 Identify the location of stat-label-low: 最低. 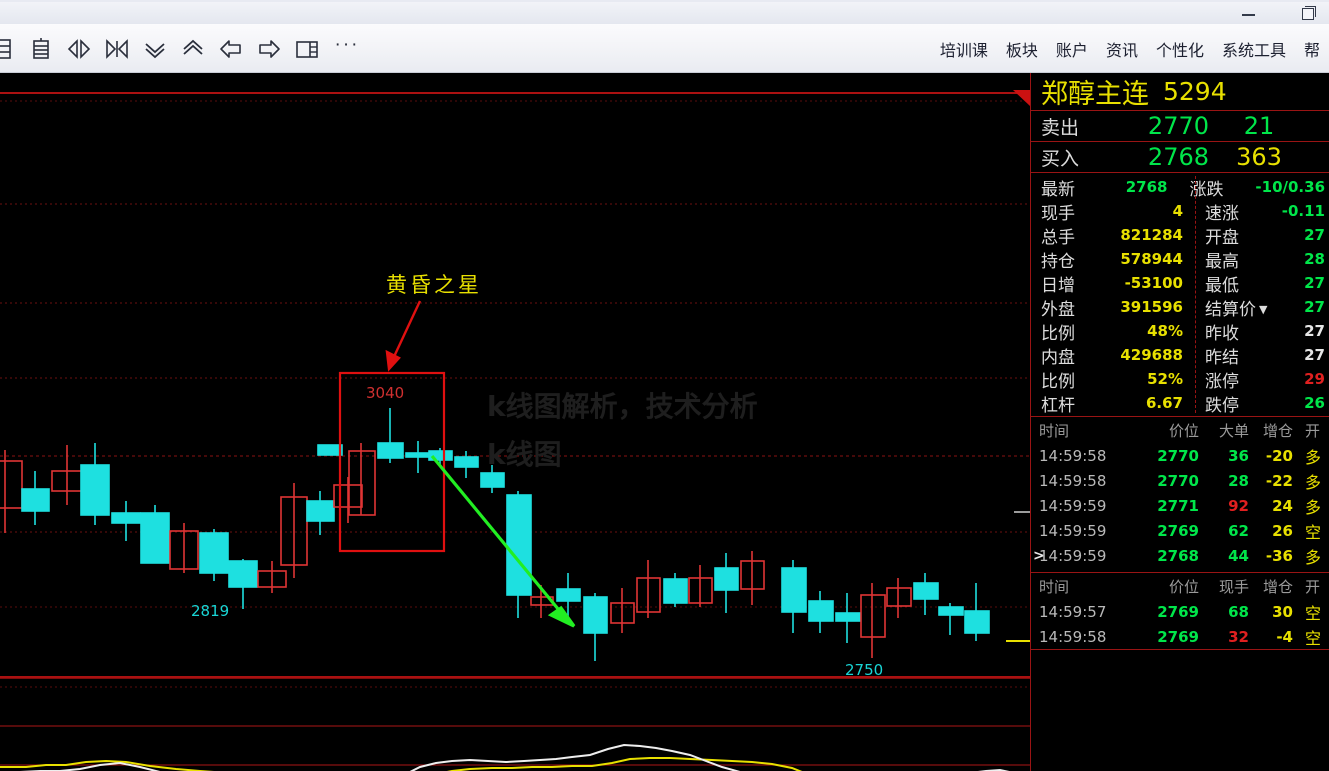
(1222, 285).